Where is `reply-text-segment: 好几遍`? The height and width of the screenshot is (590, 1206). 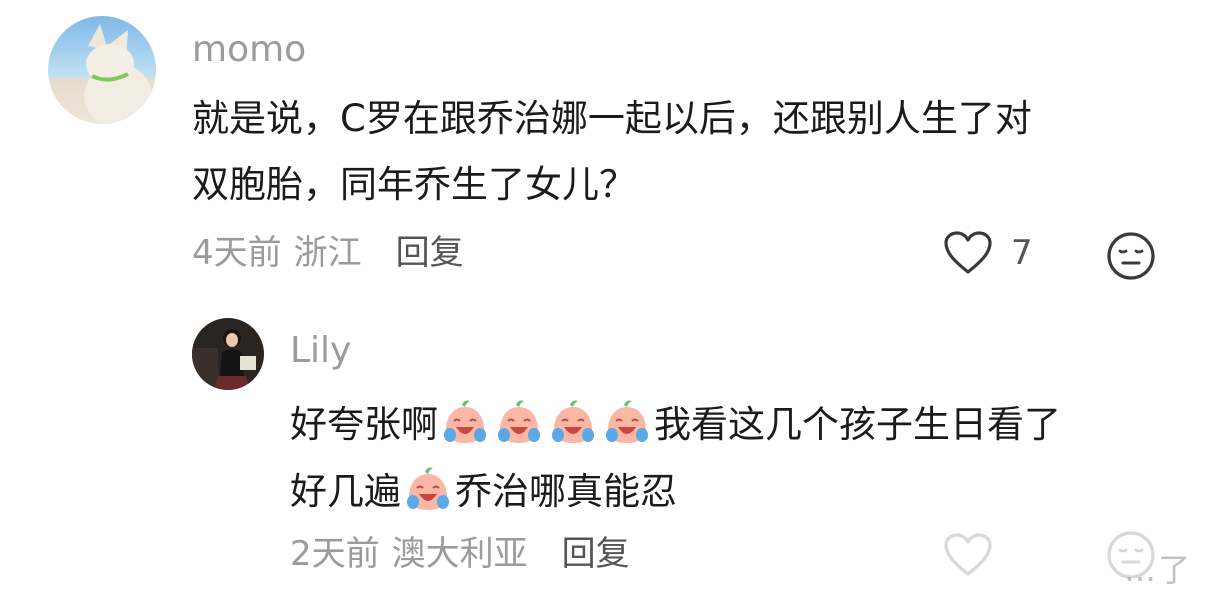
reply-text-segment: 好几遍 is located at coordinates (345, 491).